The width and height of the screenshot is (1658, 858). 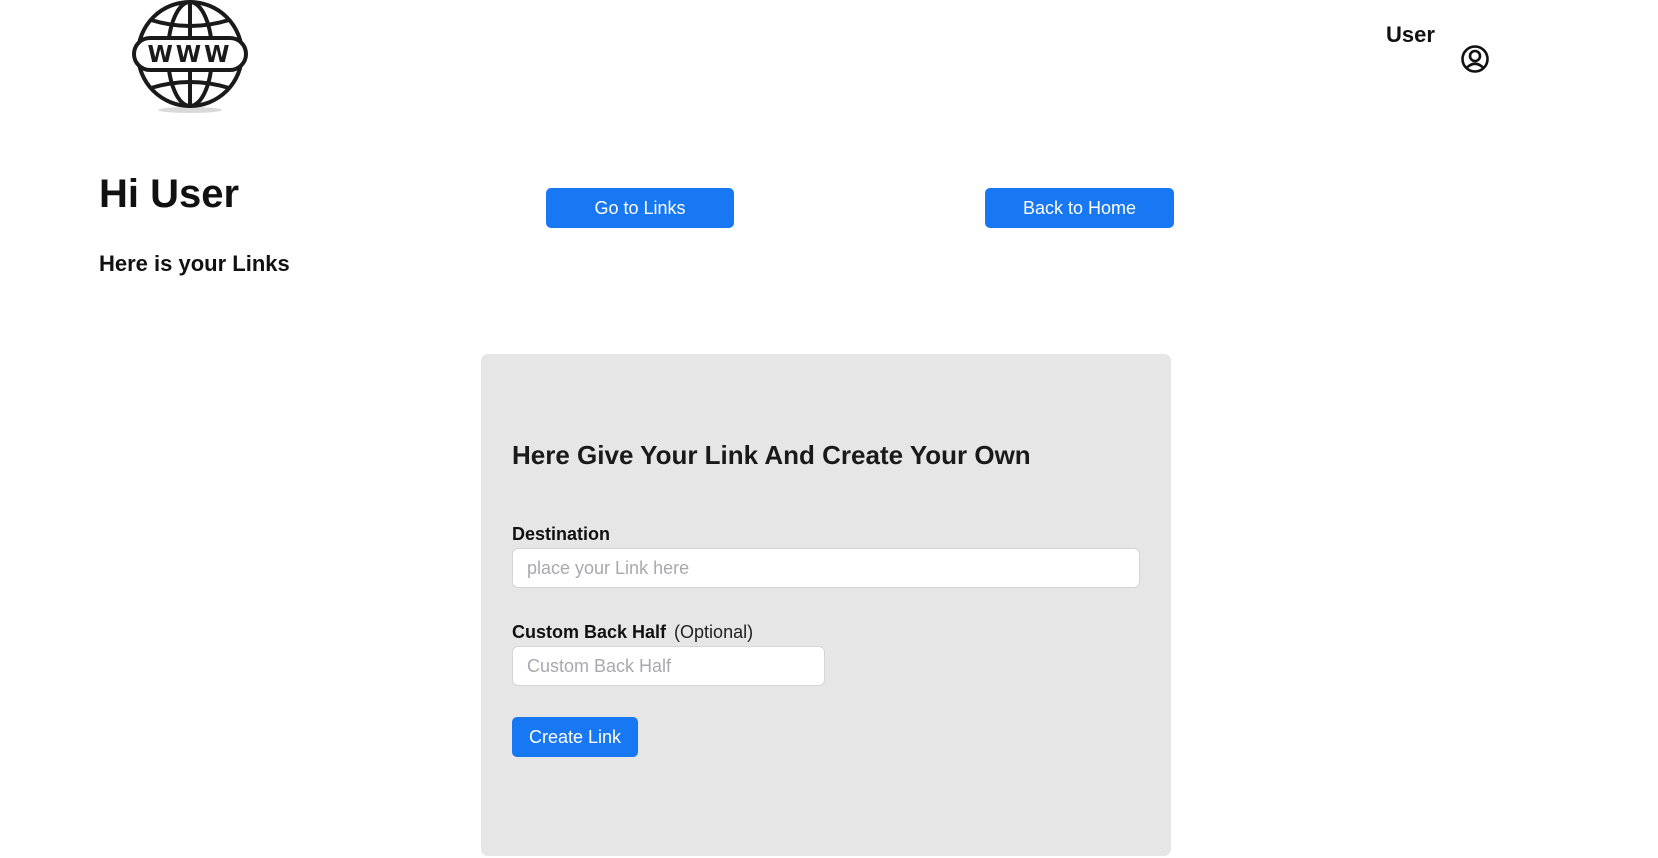 What do you see at coordinates (575, 737) in the screenshot?
I see `create-link-button: Create Link` at bounding box center [575, 737].